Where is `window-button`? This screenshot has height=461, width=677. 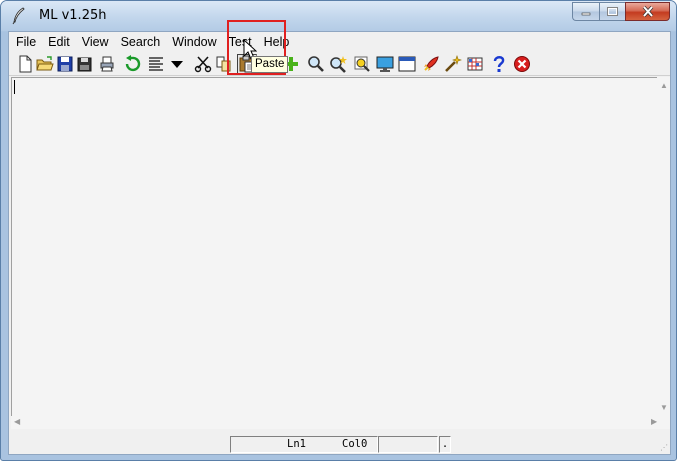 window-button is located at coordinates (407, 64).